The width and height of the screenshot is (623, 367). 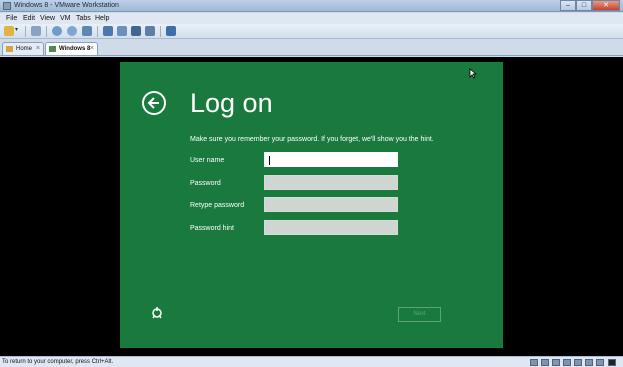 I want to click on display-icon, so click(x=600, y=362).